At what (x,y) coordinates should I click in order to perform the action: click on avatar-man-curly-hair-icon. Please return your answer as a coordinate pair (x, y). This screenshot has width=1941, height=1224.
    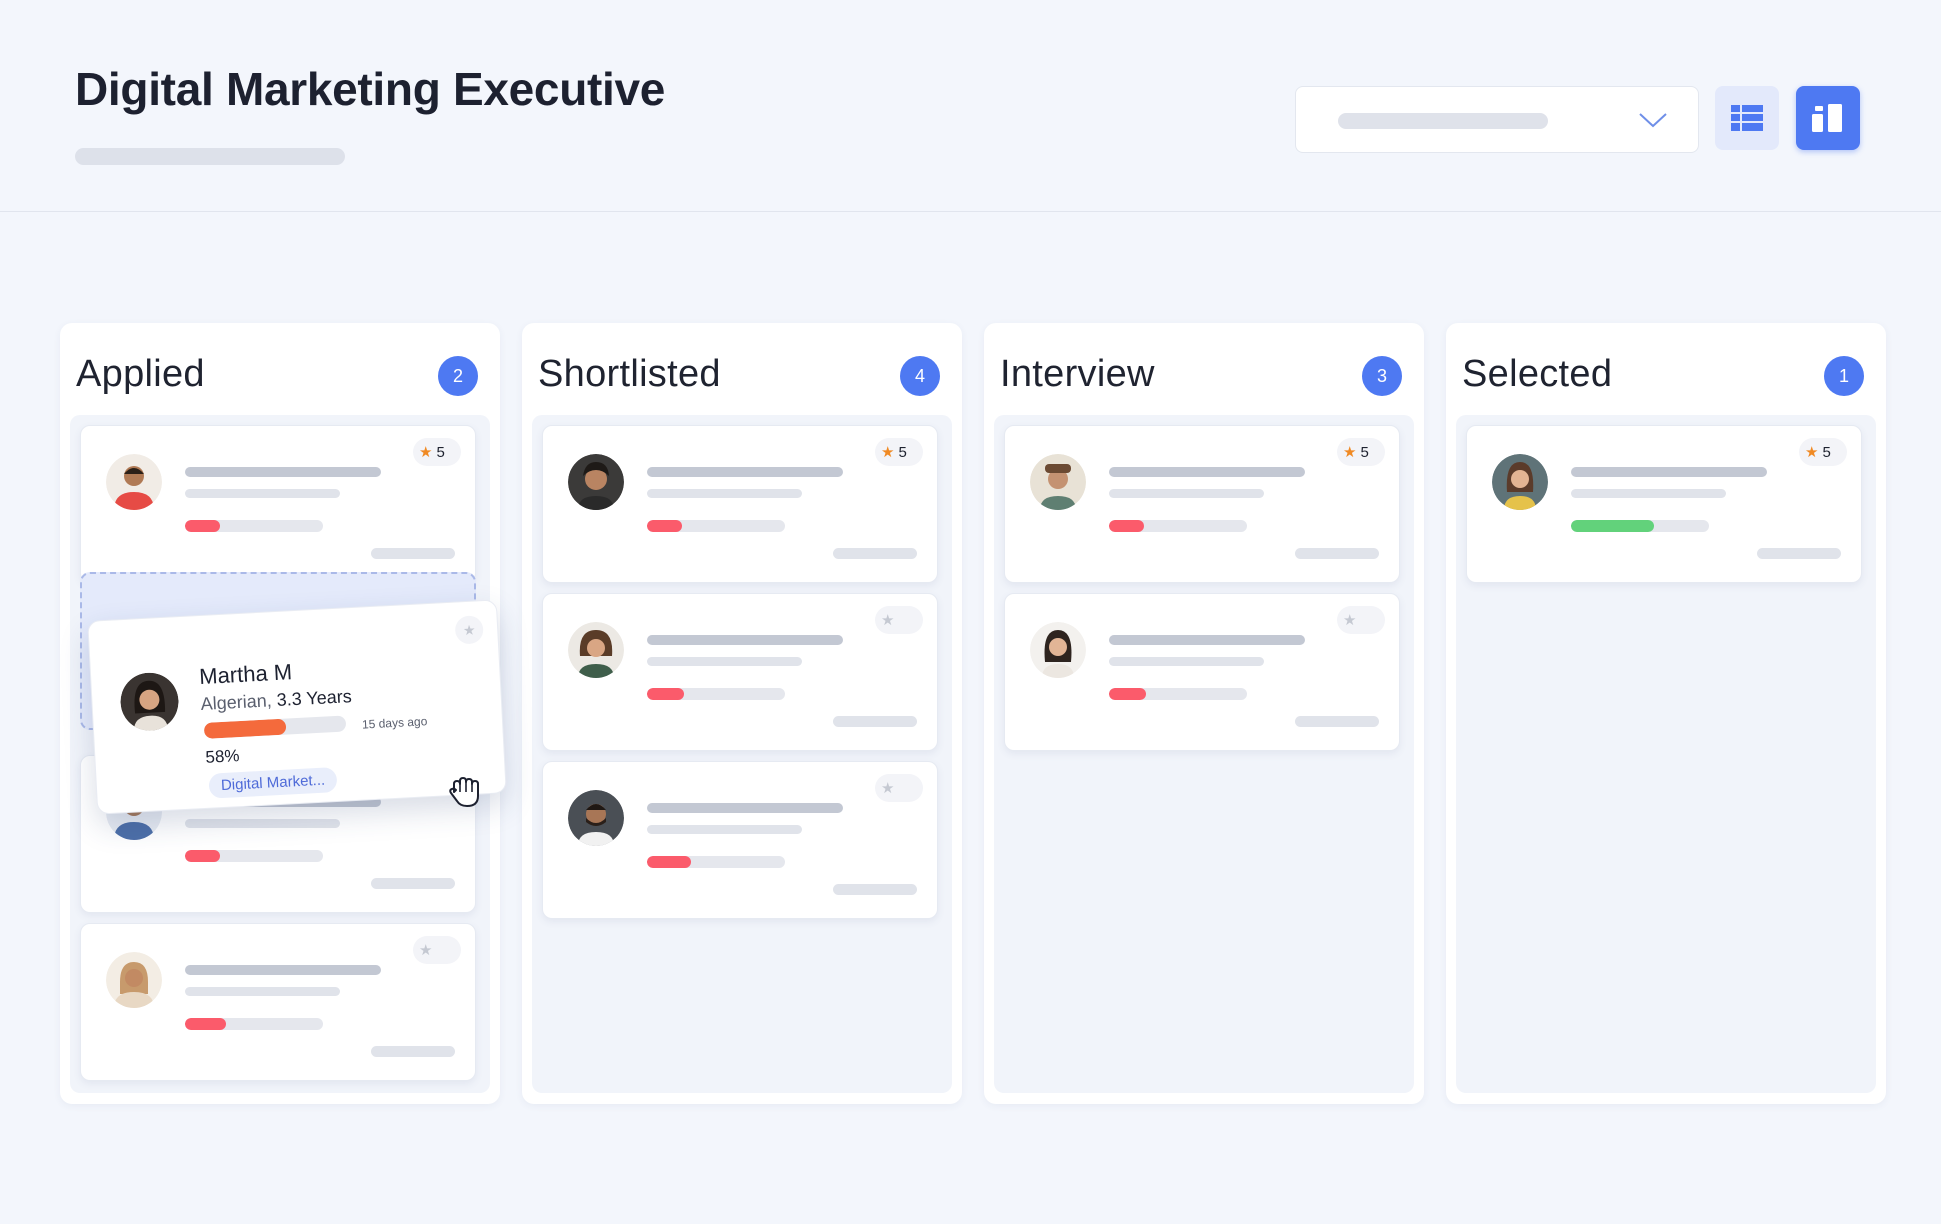
    Looking at the image, I should click on (596, 482).